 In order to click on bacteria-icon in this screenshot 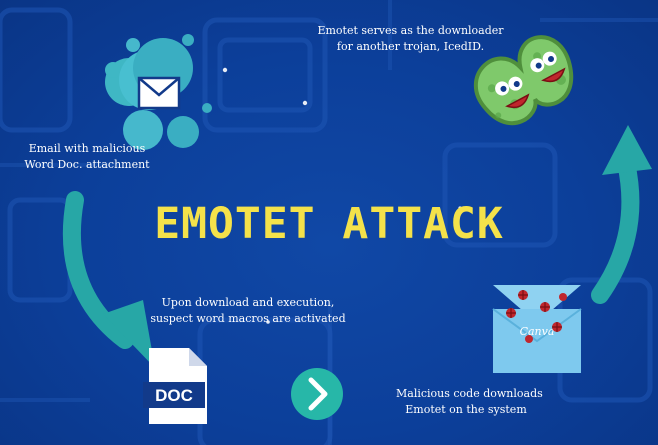, I will do `click(523, 80)`.